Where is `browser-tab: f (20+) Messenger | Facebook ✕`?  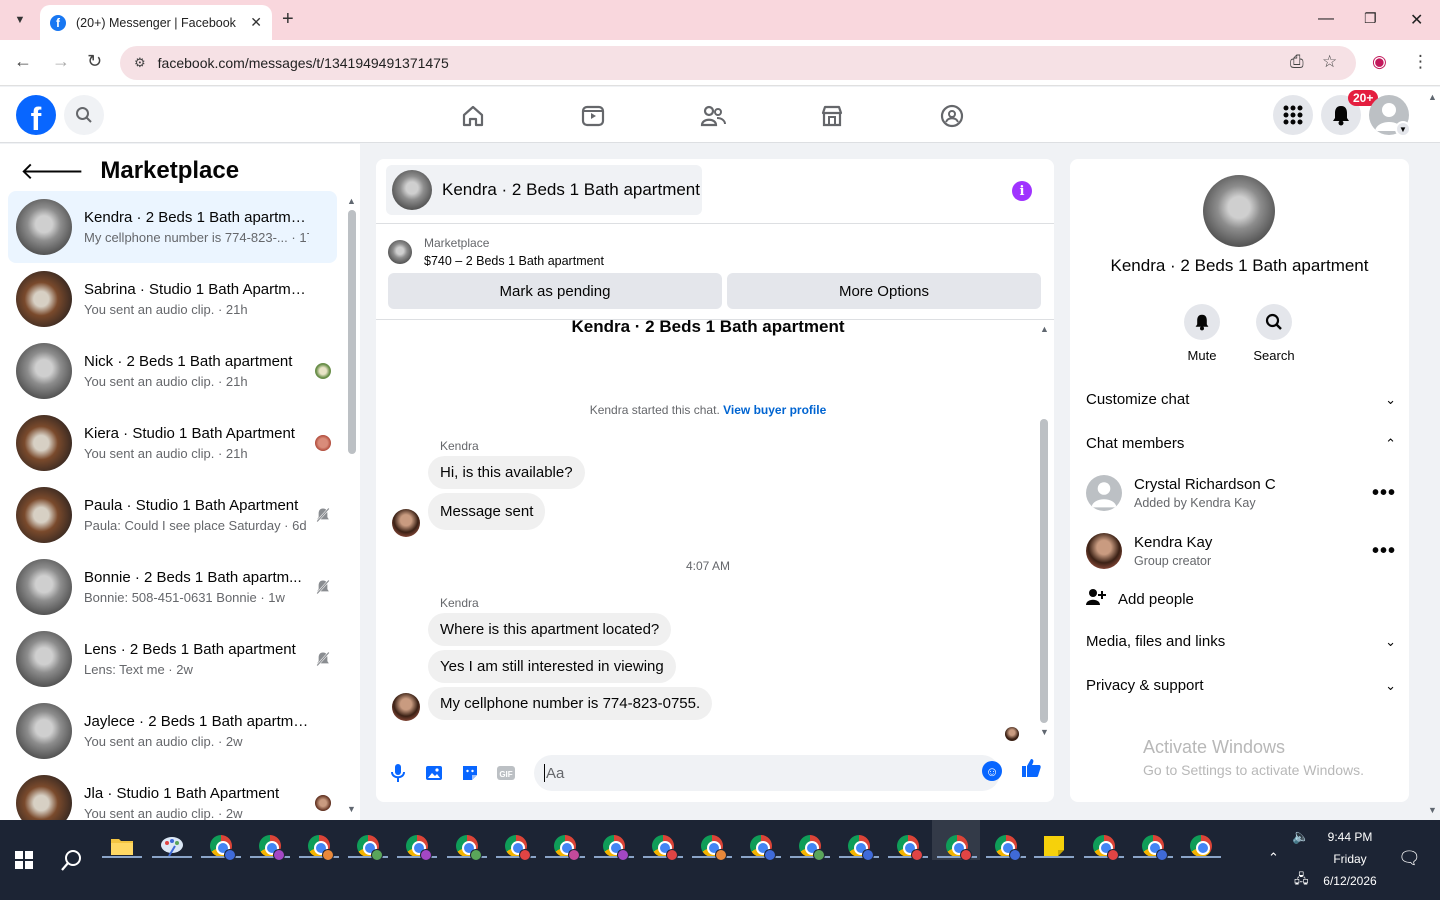
browser-tab: f (20+) Messenger | Facebook ✕ is located at coordinates (156, 22).